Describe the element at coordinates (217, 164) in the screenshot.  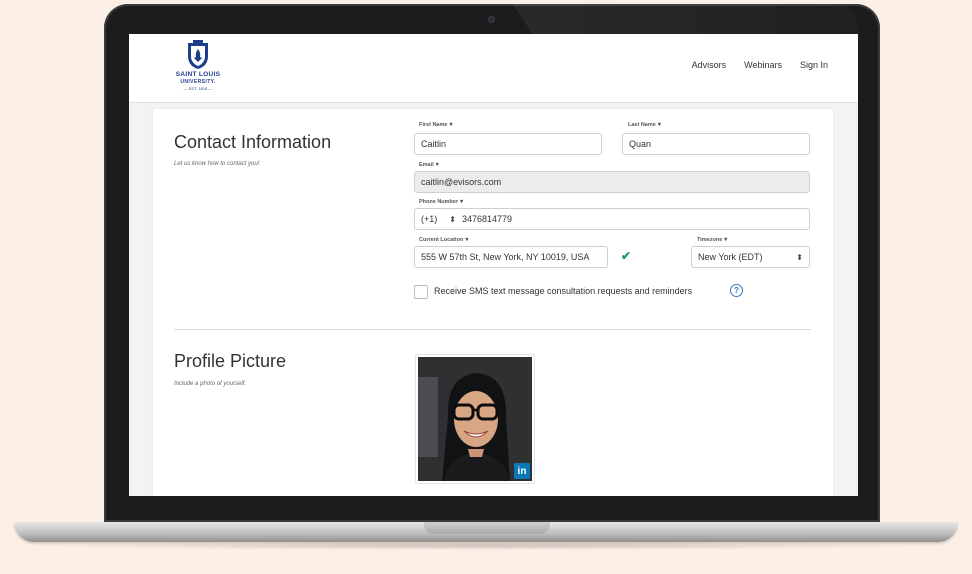
I see `contact-section-subtitle: Let us know how to contact you!` at that location.